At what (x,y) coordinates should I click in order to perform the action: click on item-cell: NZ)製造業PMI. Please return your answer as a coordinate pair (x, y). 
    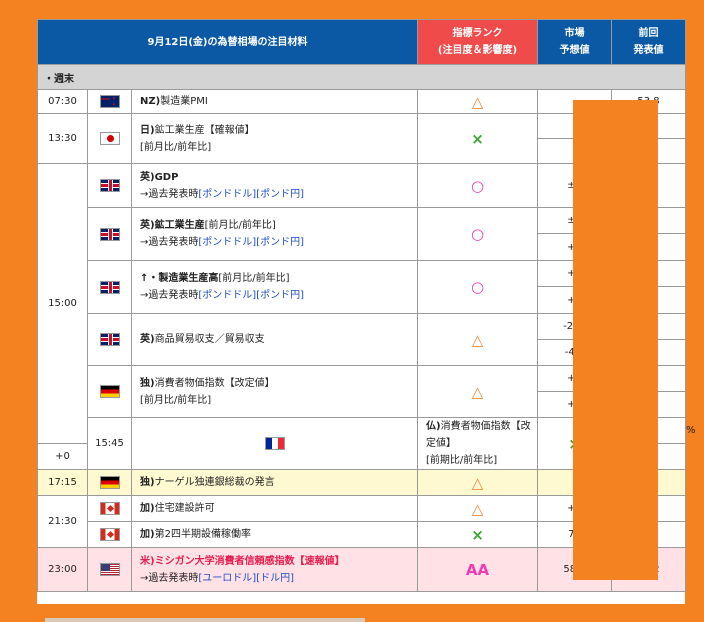
    Looking at the image, I should click on (274, 101).